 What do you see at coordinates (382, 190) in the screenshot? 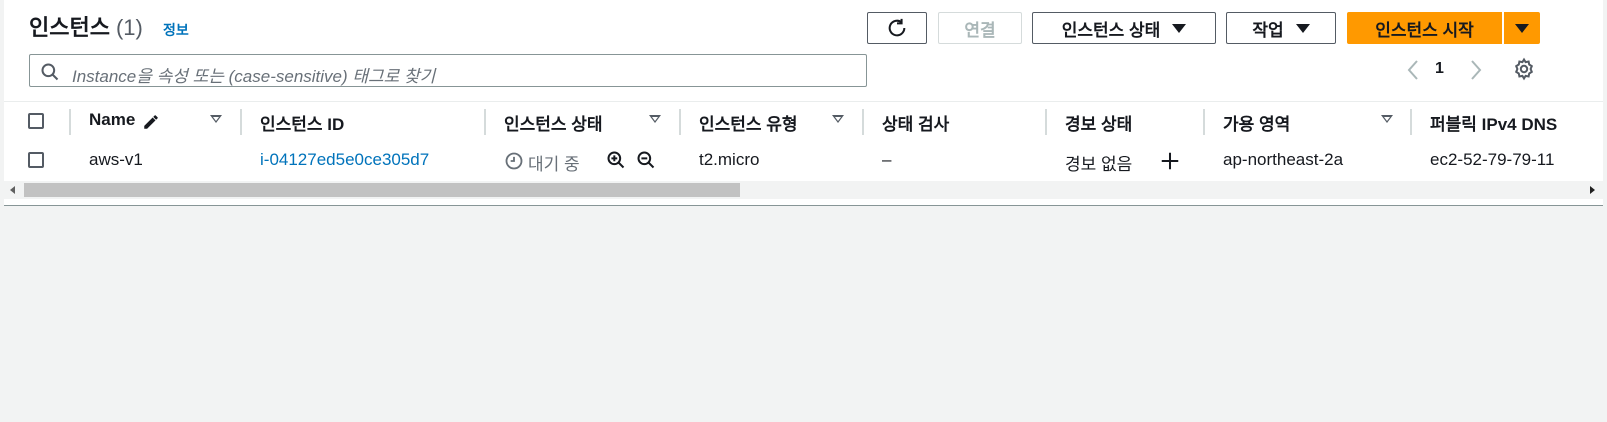
I see `scroll-thumb` at bounding box center [382, 190].